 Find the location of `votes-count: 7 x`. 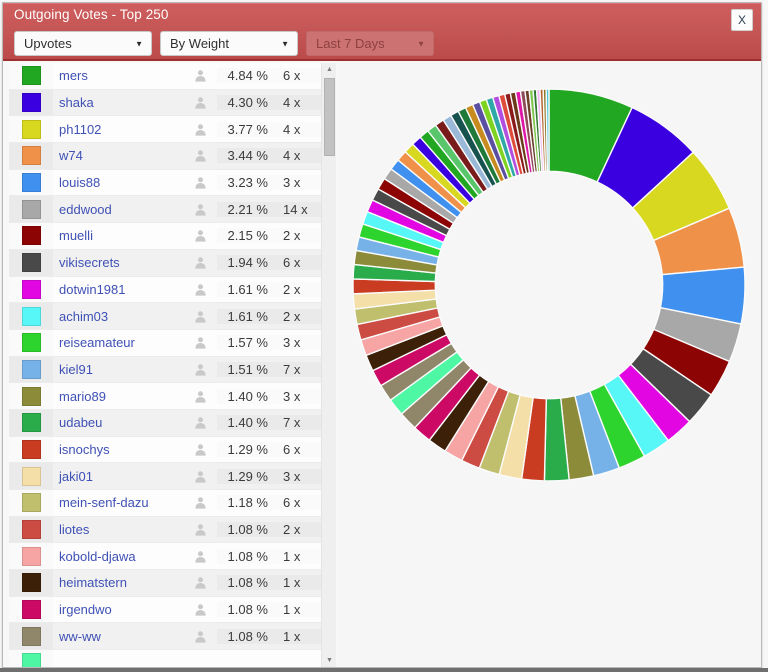

votes-count: 7 x is located at coordinates (298, 369).